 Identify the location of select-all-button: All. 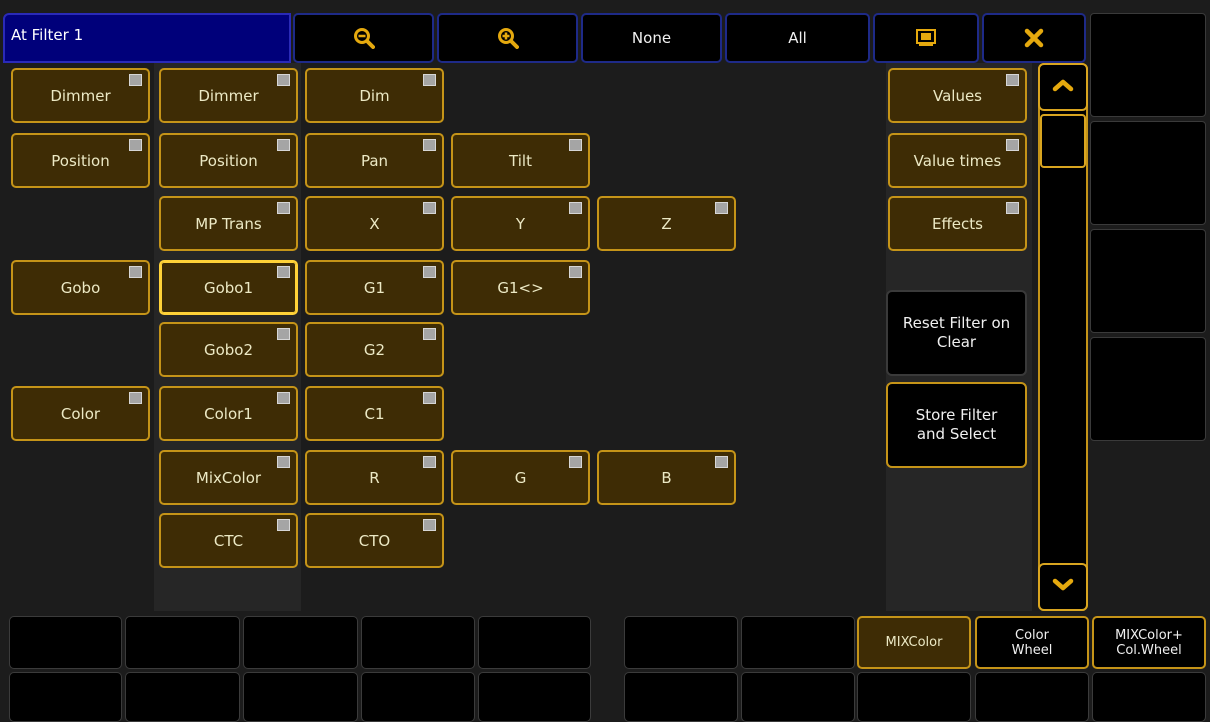
(797, 38).